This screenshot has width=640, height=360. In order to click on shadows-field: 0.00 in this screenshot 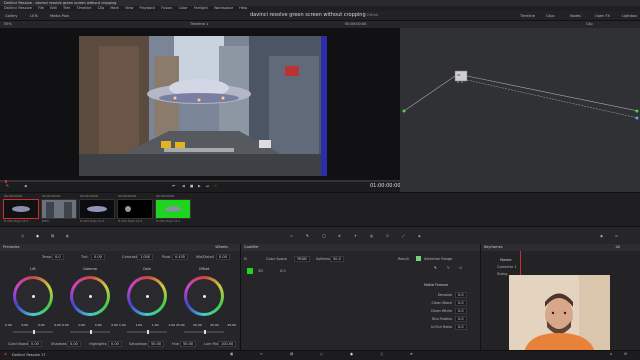, I will do `click(74, 344)`.